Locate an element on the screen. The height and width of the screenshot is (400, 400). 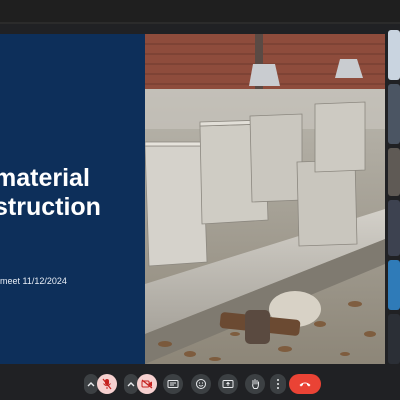
end-call-button is located at coordinates (305, 384).